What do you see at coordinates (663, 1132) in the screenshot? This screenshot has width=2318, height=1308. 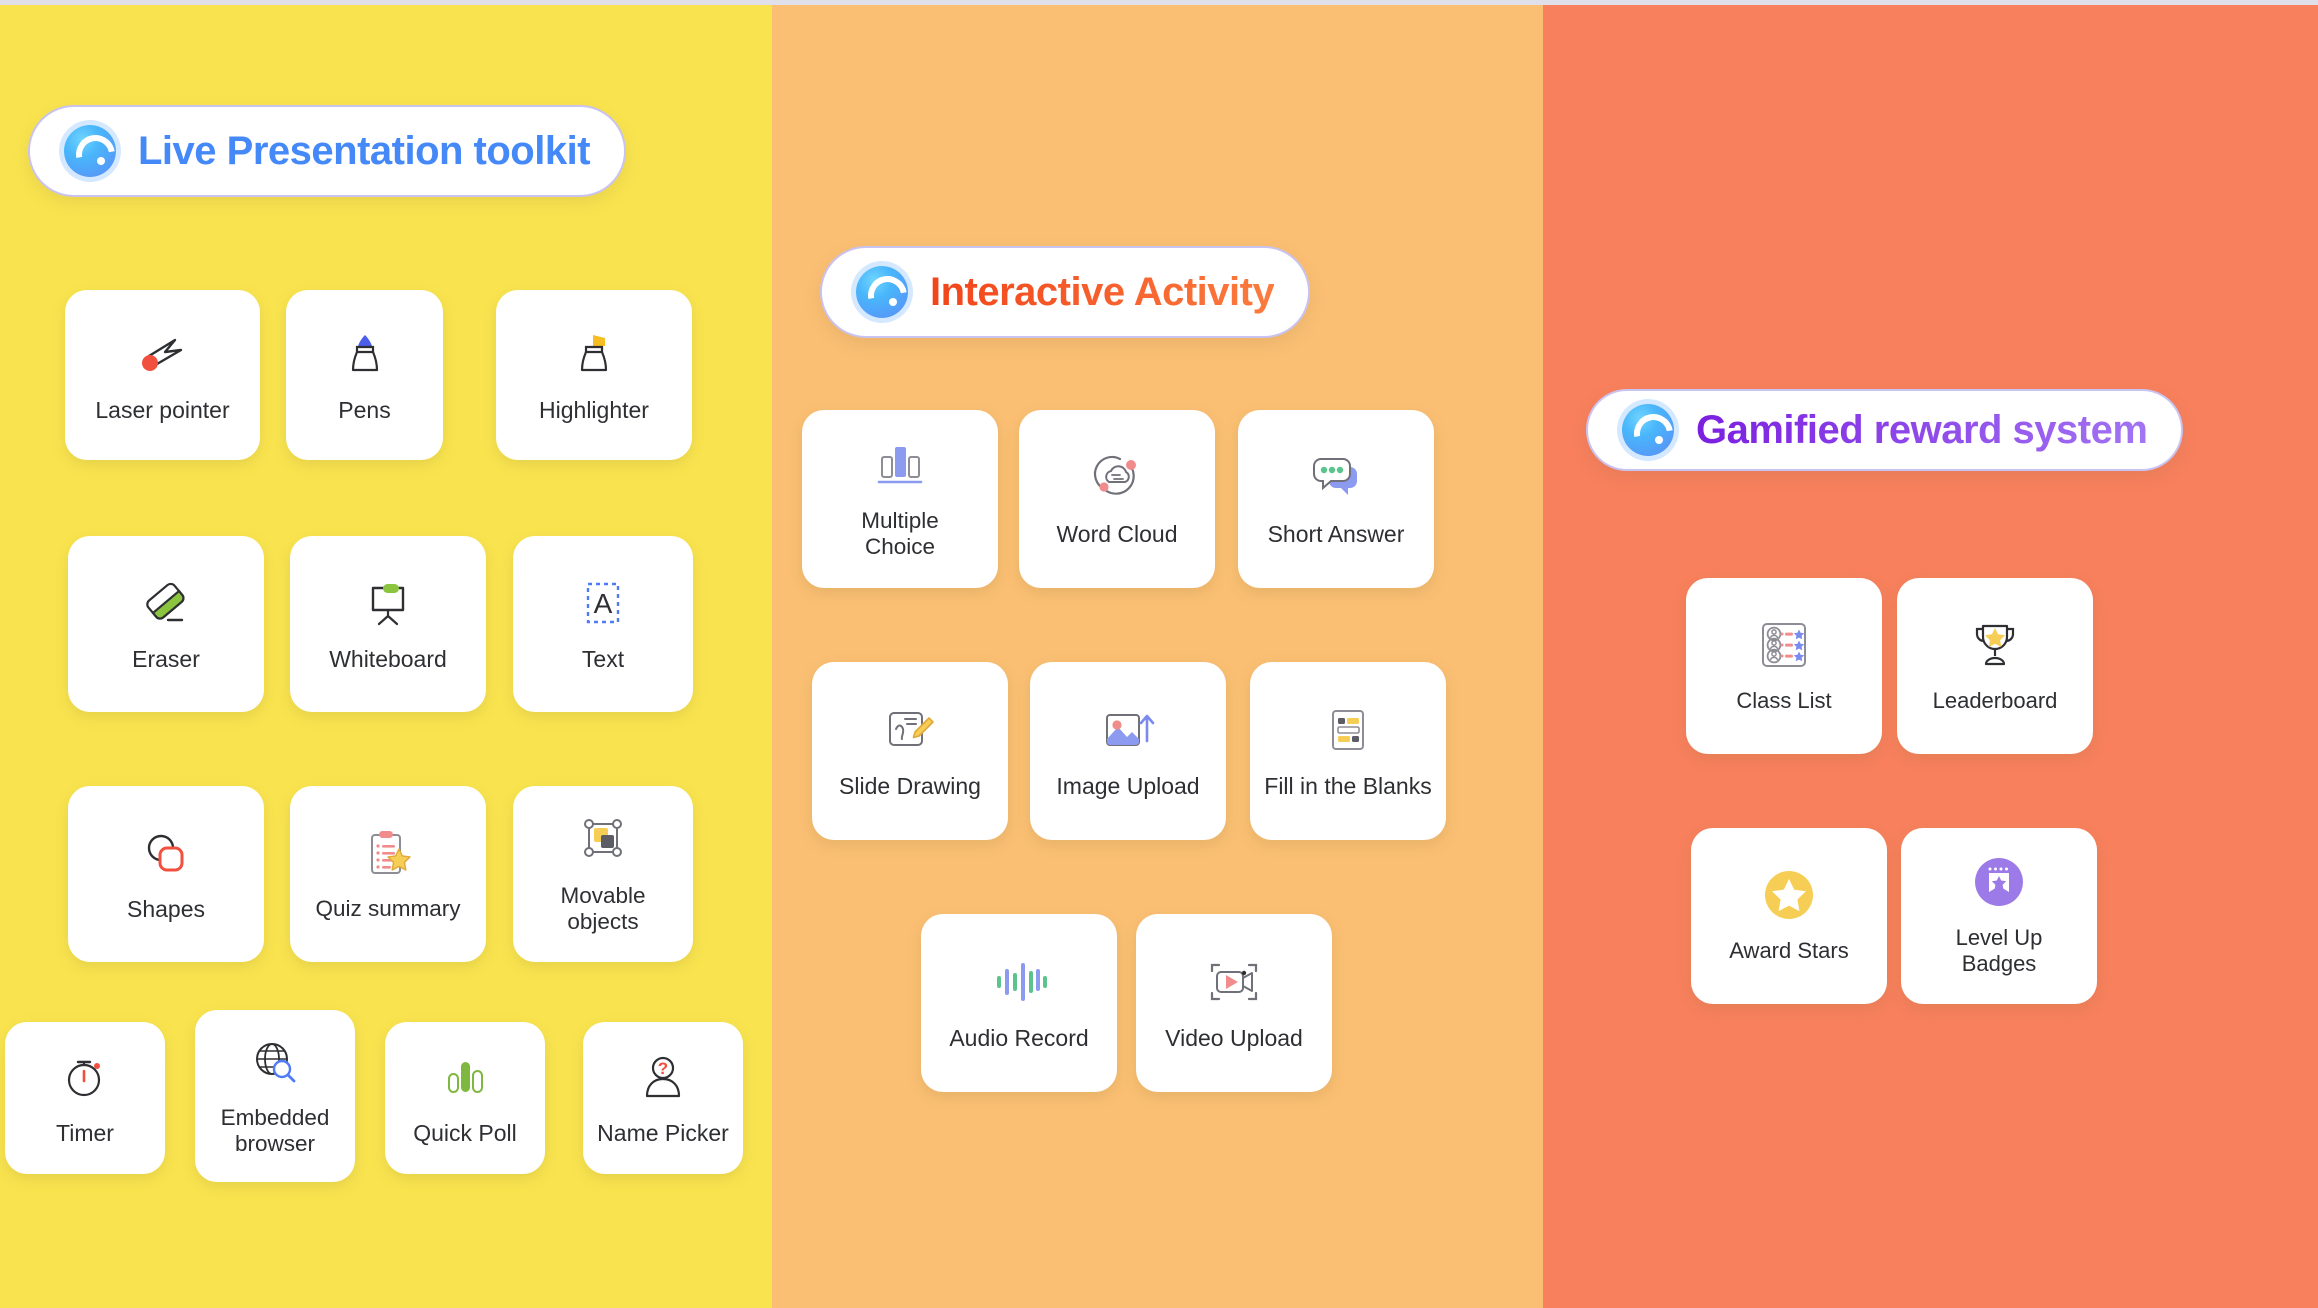 I see `tile-label: Name Picker` at bounding box center [663, 1132].